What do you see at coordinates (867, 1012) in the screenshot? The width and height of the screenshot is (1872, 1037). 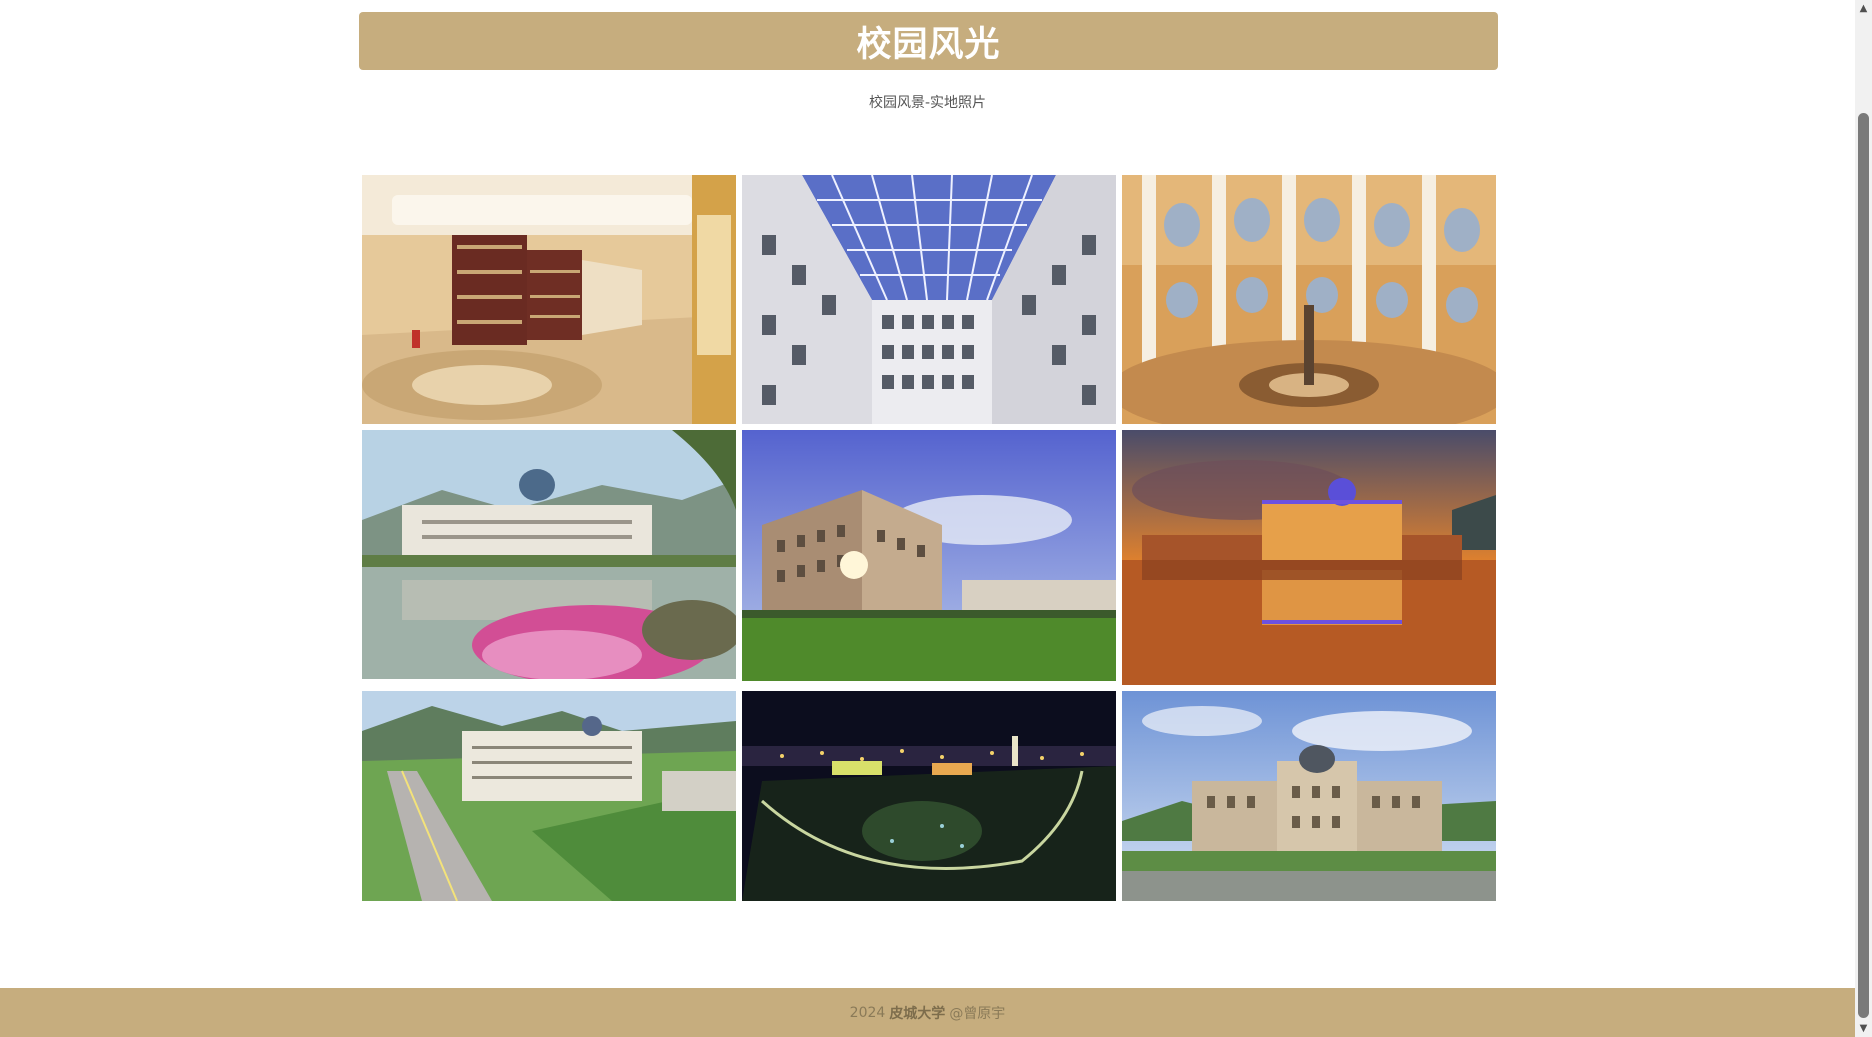 I see `footer-year: 2024` at bounding box center [867, 1012].